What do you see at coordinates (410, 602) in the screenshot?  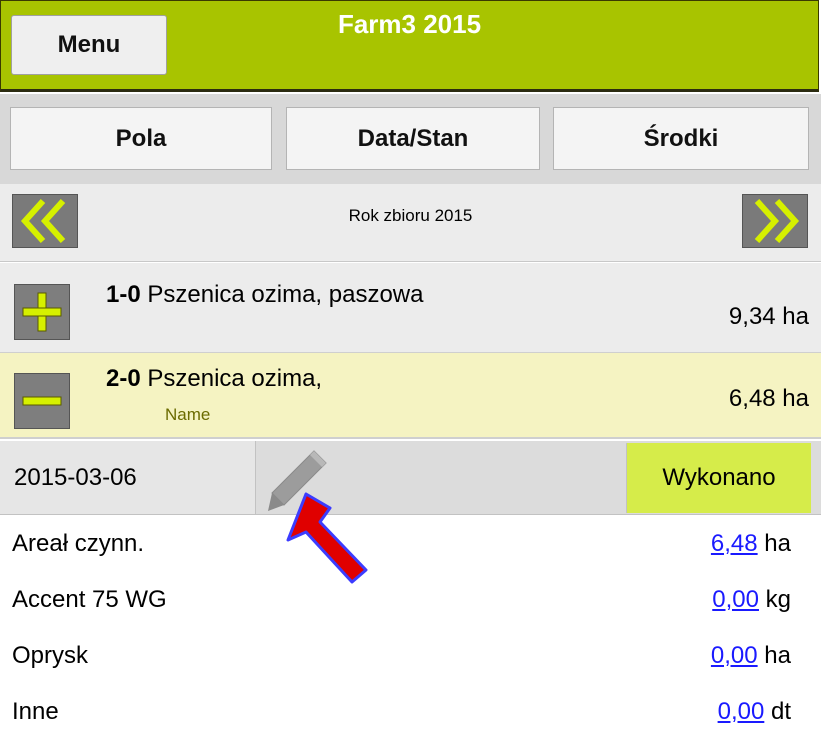 I see `detail-row: Accent 75 WG 0,00 kg` at bounding box center [410, 602].